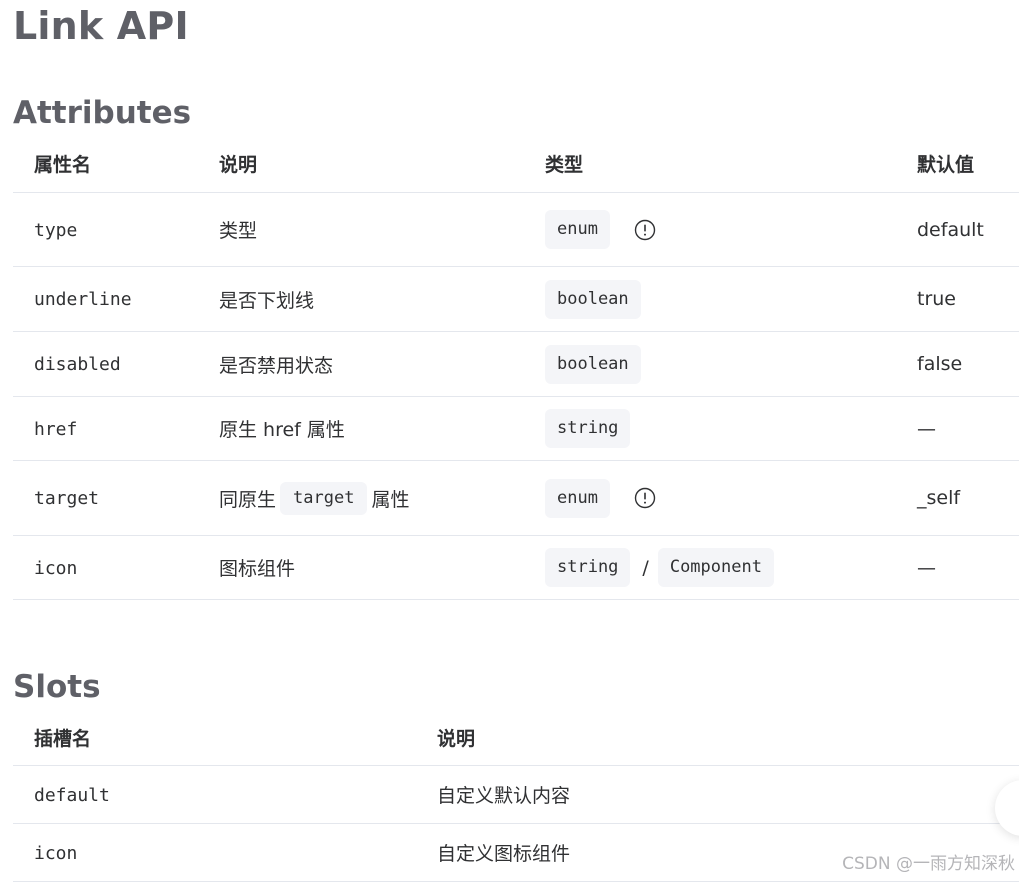 This screenshot has height=882, width=1019. What do you see at coordinates (276, 365) in the screenshot?
I see `attr-desc: 是否禁用状态` at bounding box center [276, 365].